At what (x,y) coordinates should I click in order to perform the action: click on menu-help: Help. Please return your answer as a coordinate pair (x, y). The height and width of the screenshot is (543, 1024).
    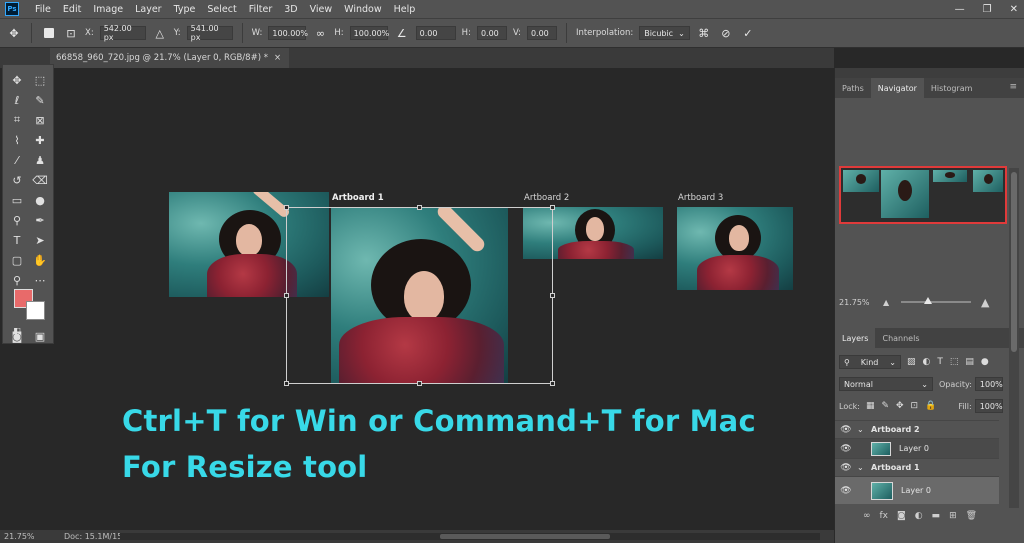
    Looking at the image, I should click on (405, 9).